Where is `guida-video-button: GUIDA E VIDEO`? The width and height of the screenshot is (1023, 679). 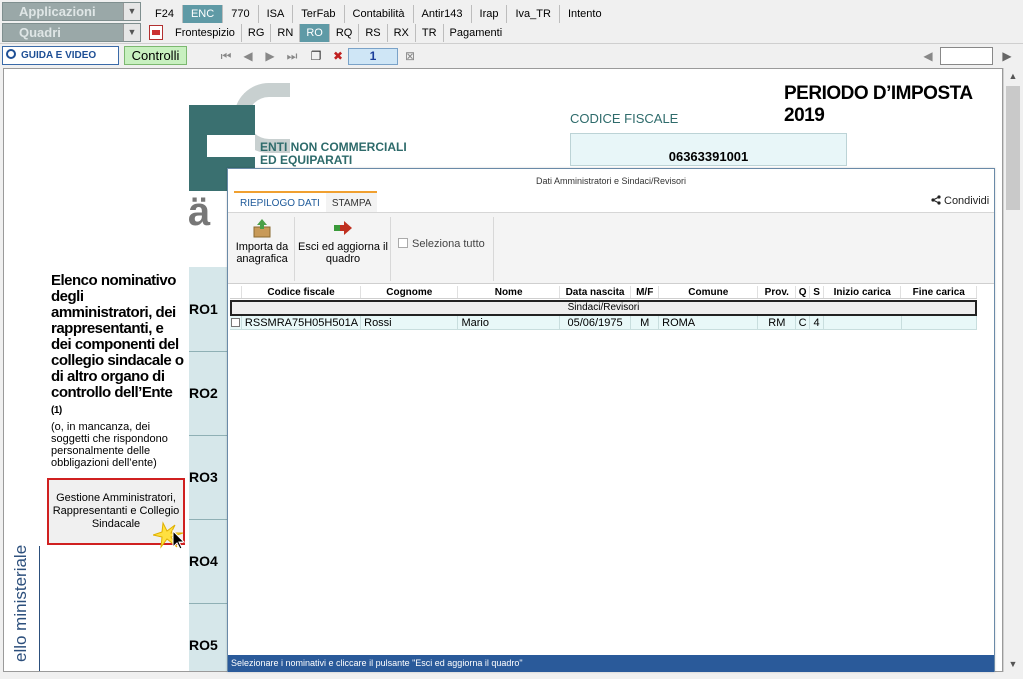
guida-video-button: GUIDA E VIDEO is located at coordinates (60, 55).